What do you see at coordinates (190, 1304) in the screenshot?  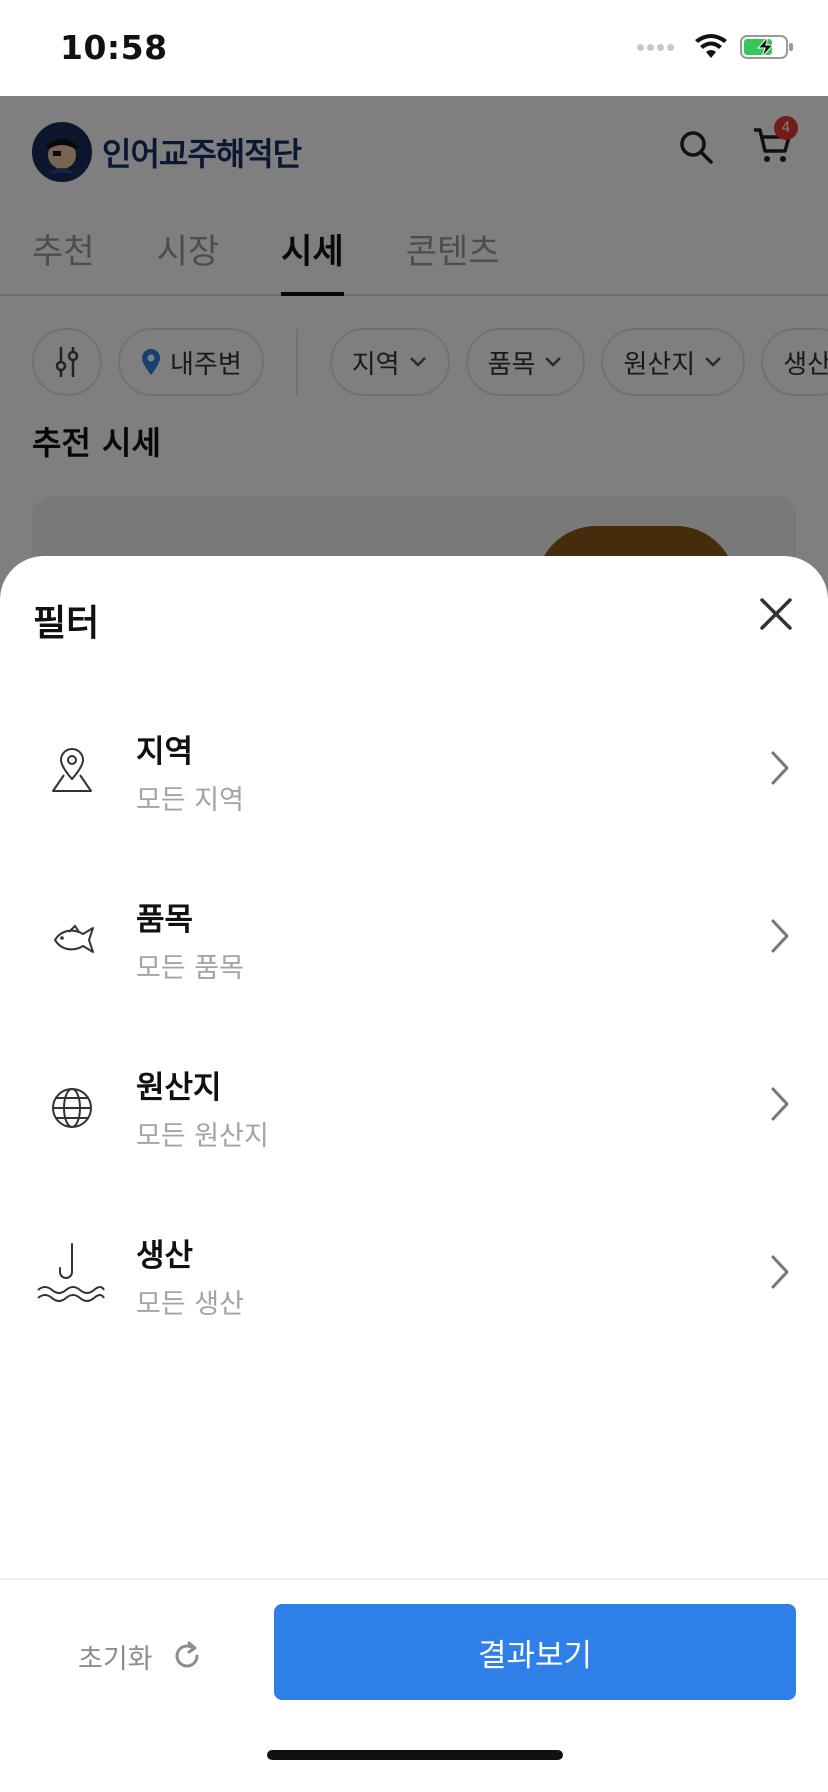 I see `filter-value: 모든 생산` at bounding box center [190, 1304].